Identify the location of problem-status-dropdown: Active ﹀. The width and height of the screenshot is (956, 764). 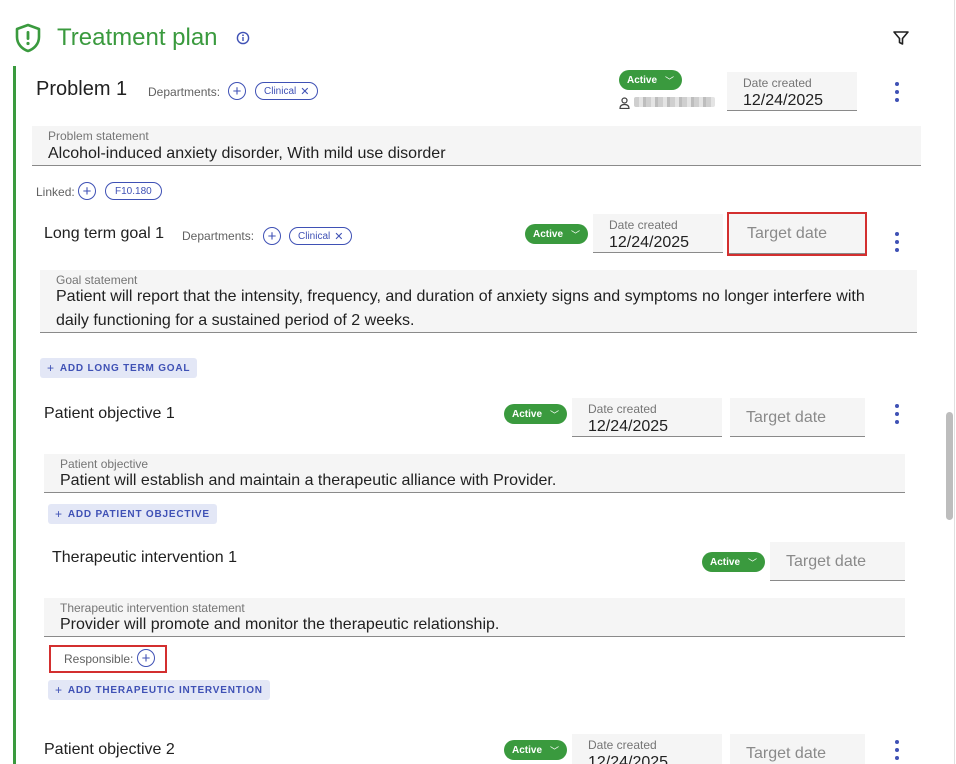
(651, 80).